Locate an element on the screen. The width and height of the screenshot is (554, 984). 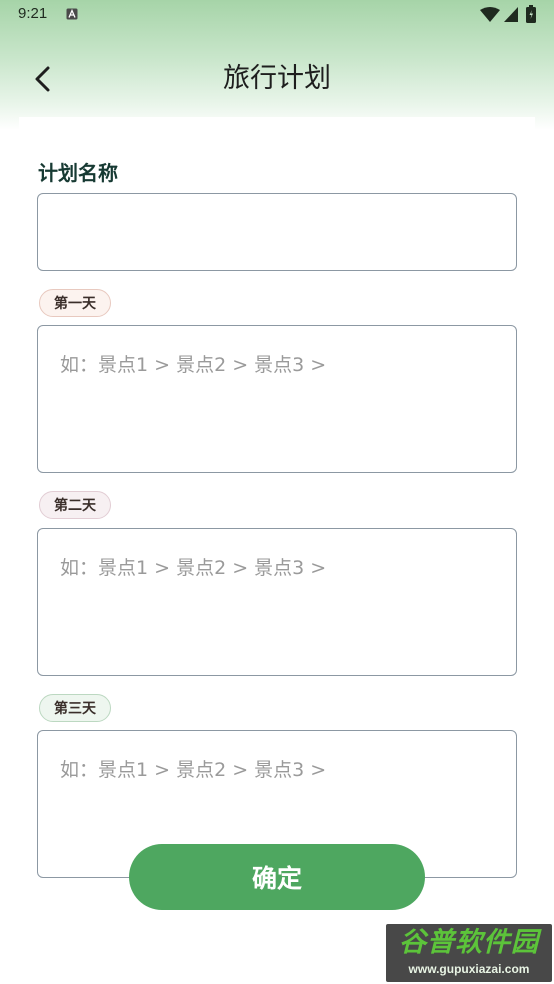
day-2-badge: 第二天 is located at coordinates (75, 505).